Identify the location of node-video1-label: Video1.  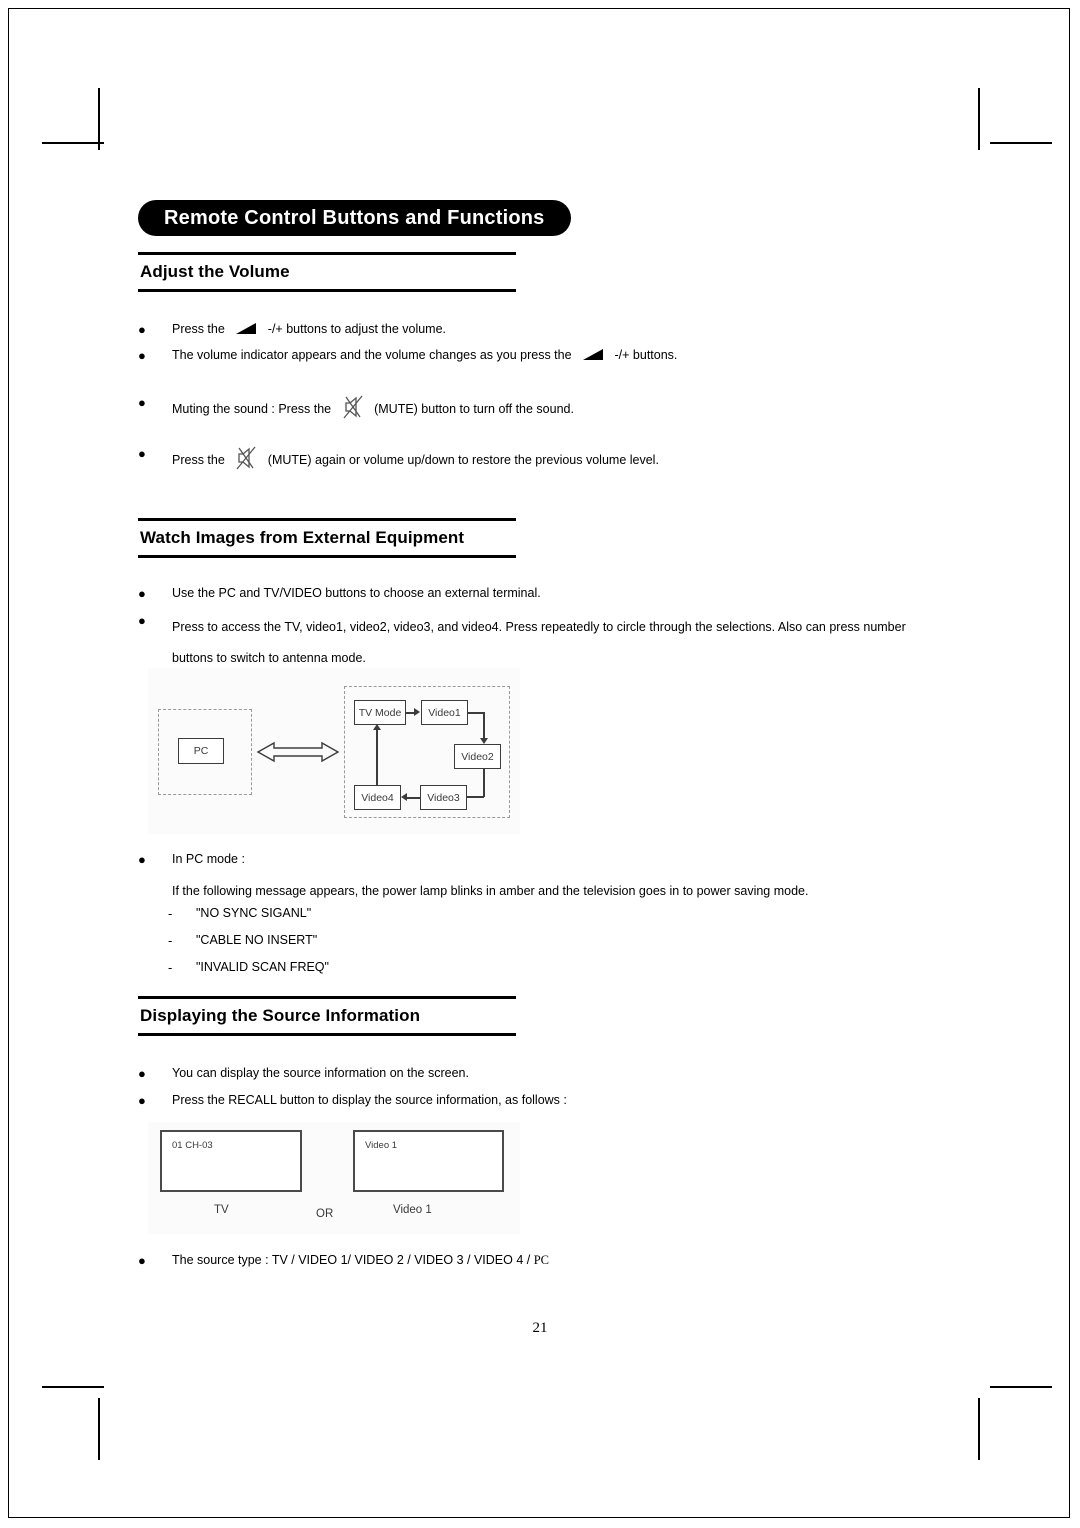
(444, 712).